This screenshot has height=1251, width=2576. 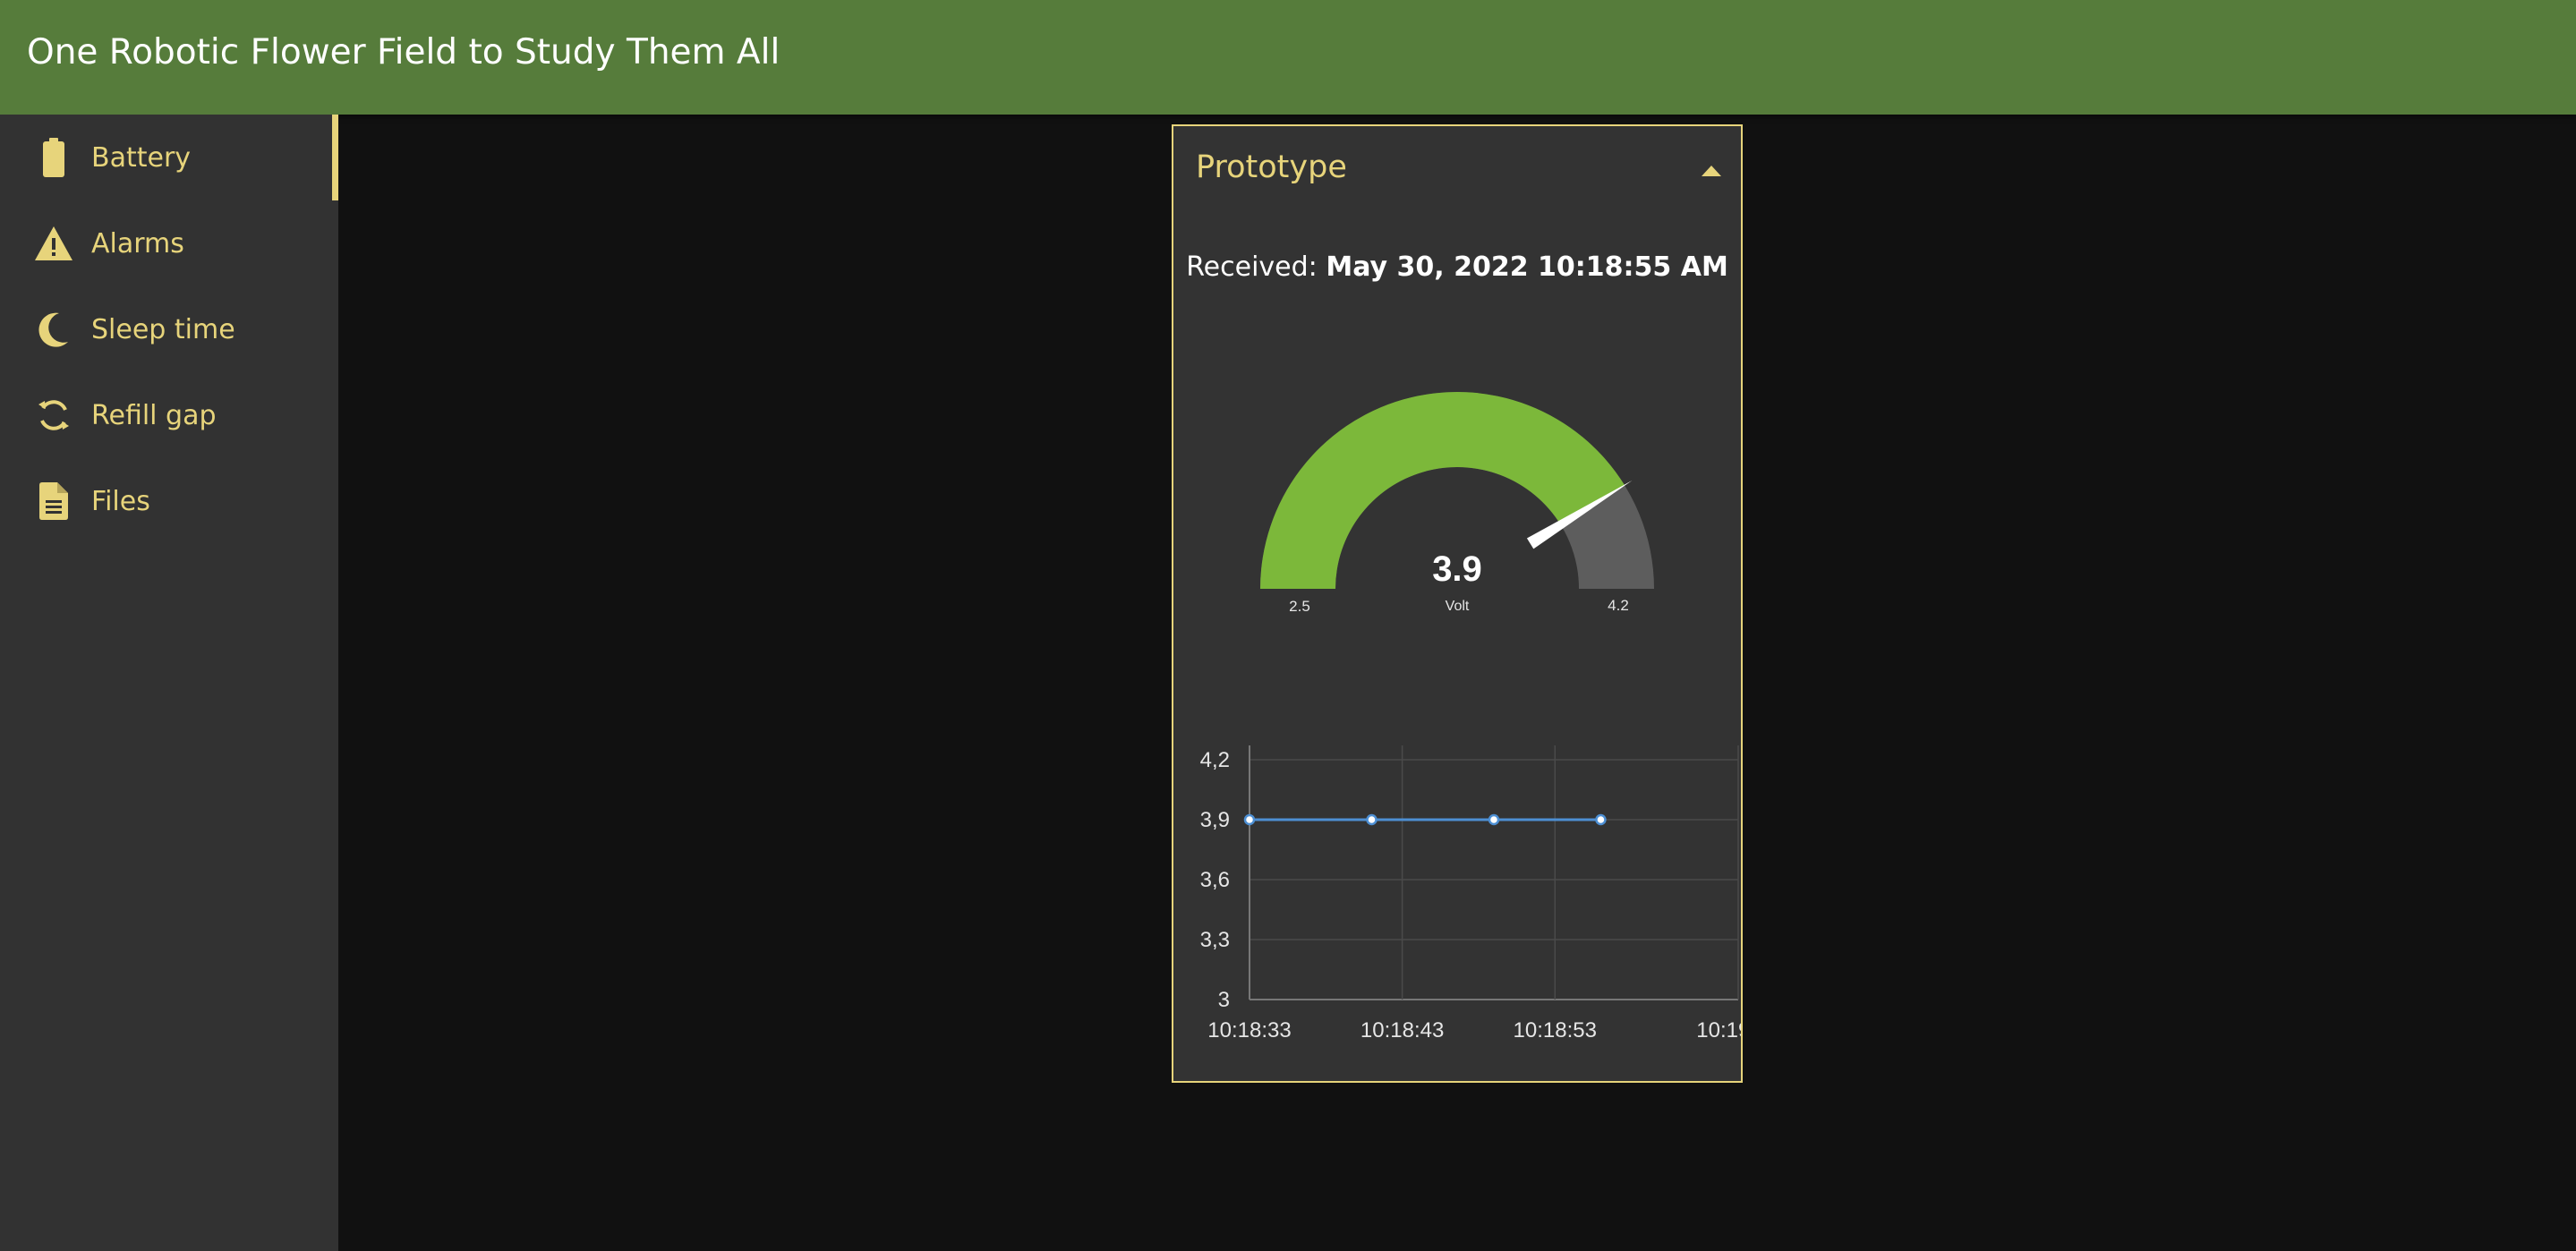 I want to click on gauge-unit: Volt, so click(x=1458, y=606).